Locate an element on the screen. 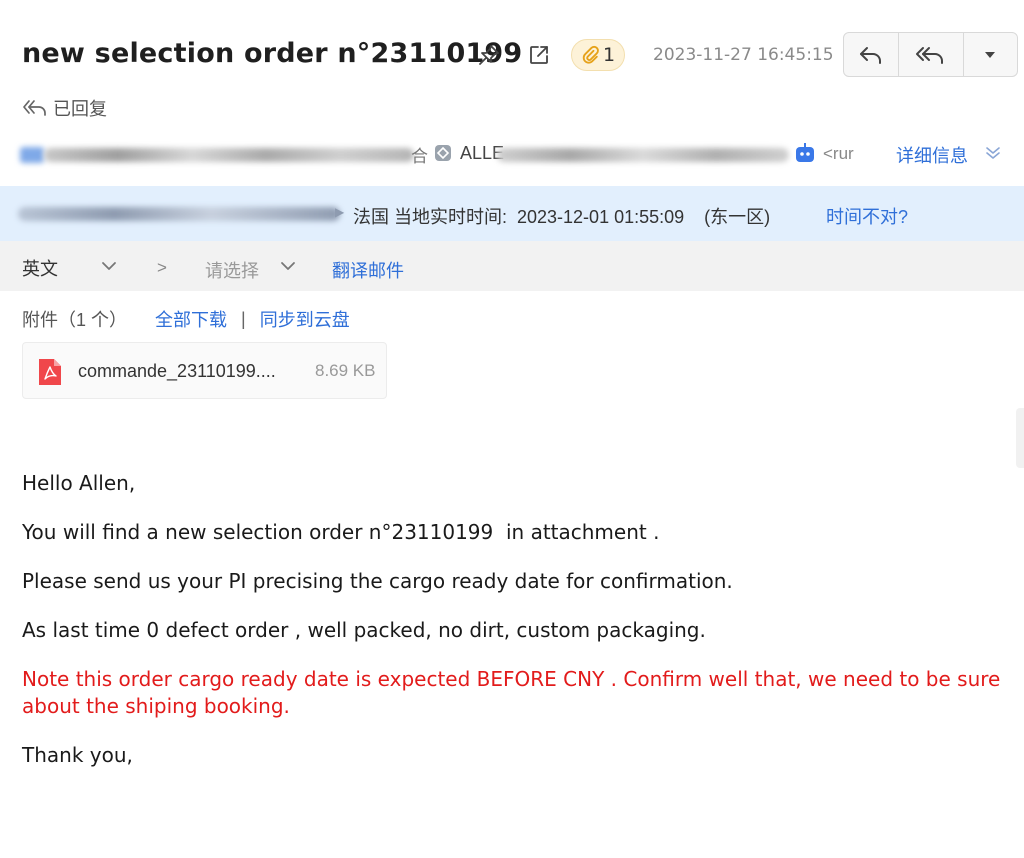 The width and height of the screenshot is (1024, 858). pdf-file-icon is located at coordinates (50, 372).